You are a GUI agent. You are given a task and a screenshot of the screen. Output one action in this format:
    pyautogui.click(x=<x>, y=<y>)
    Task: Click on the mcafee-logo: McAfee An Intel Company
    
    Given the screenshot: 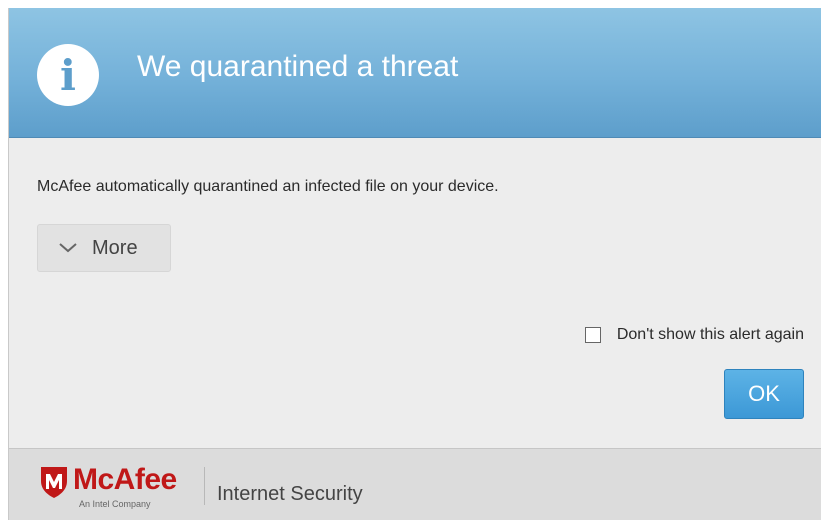 What is the action you would take?
    pyautogui.click(x=119, y=487)
    